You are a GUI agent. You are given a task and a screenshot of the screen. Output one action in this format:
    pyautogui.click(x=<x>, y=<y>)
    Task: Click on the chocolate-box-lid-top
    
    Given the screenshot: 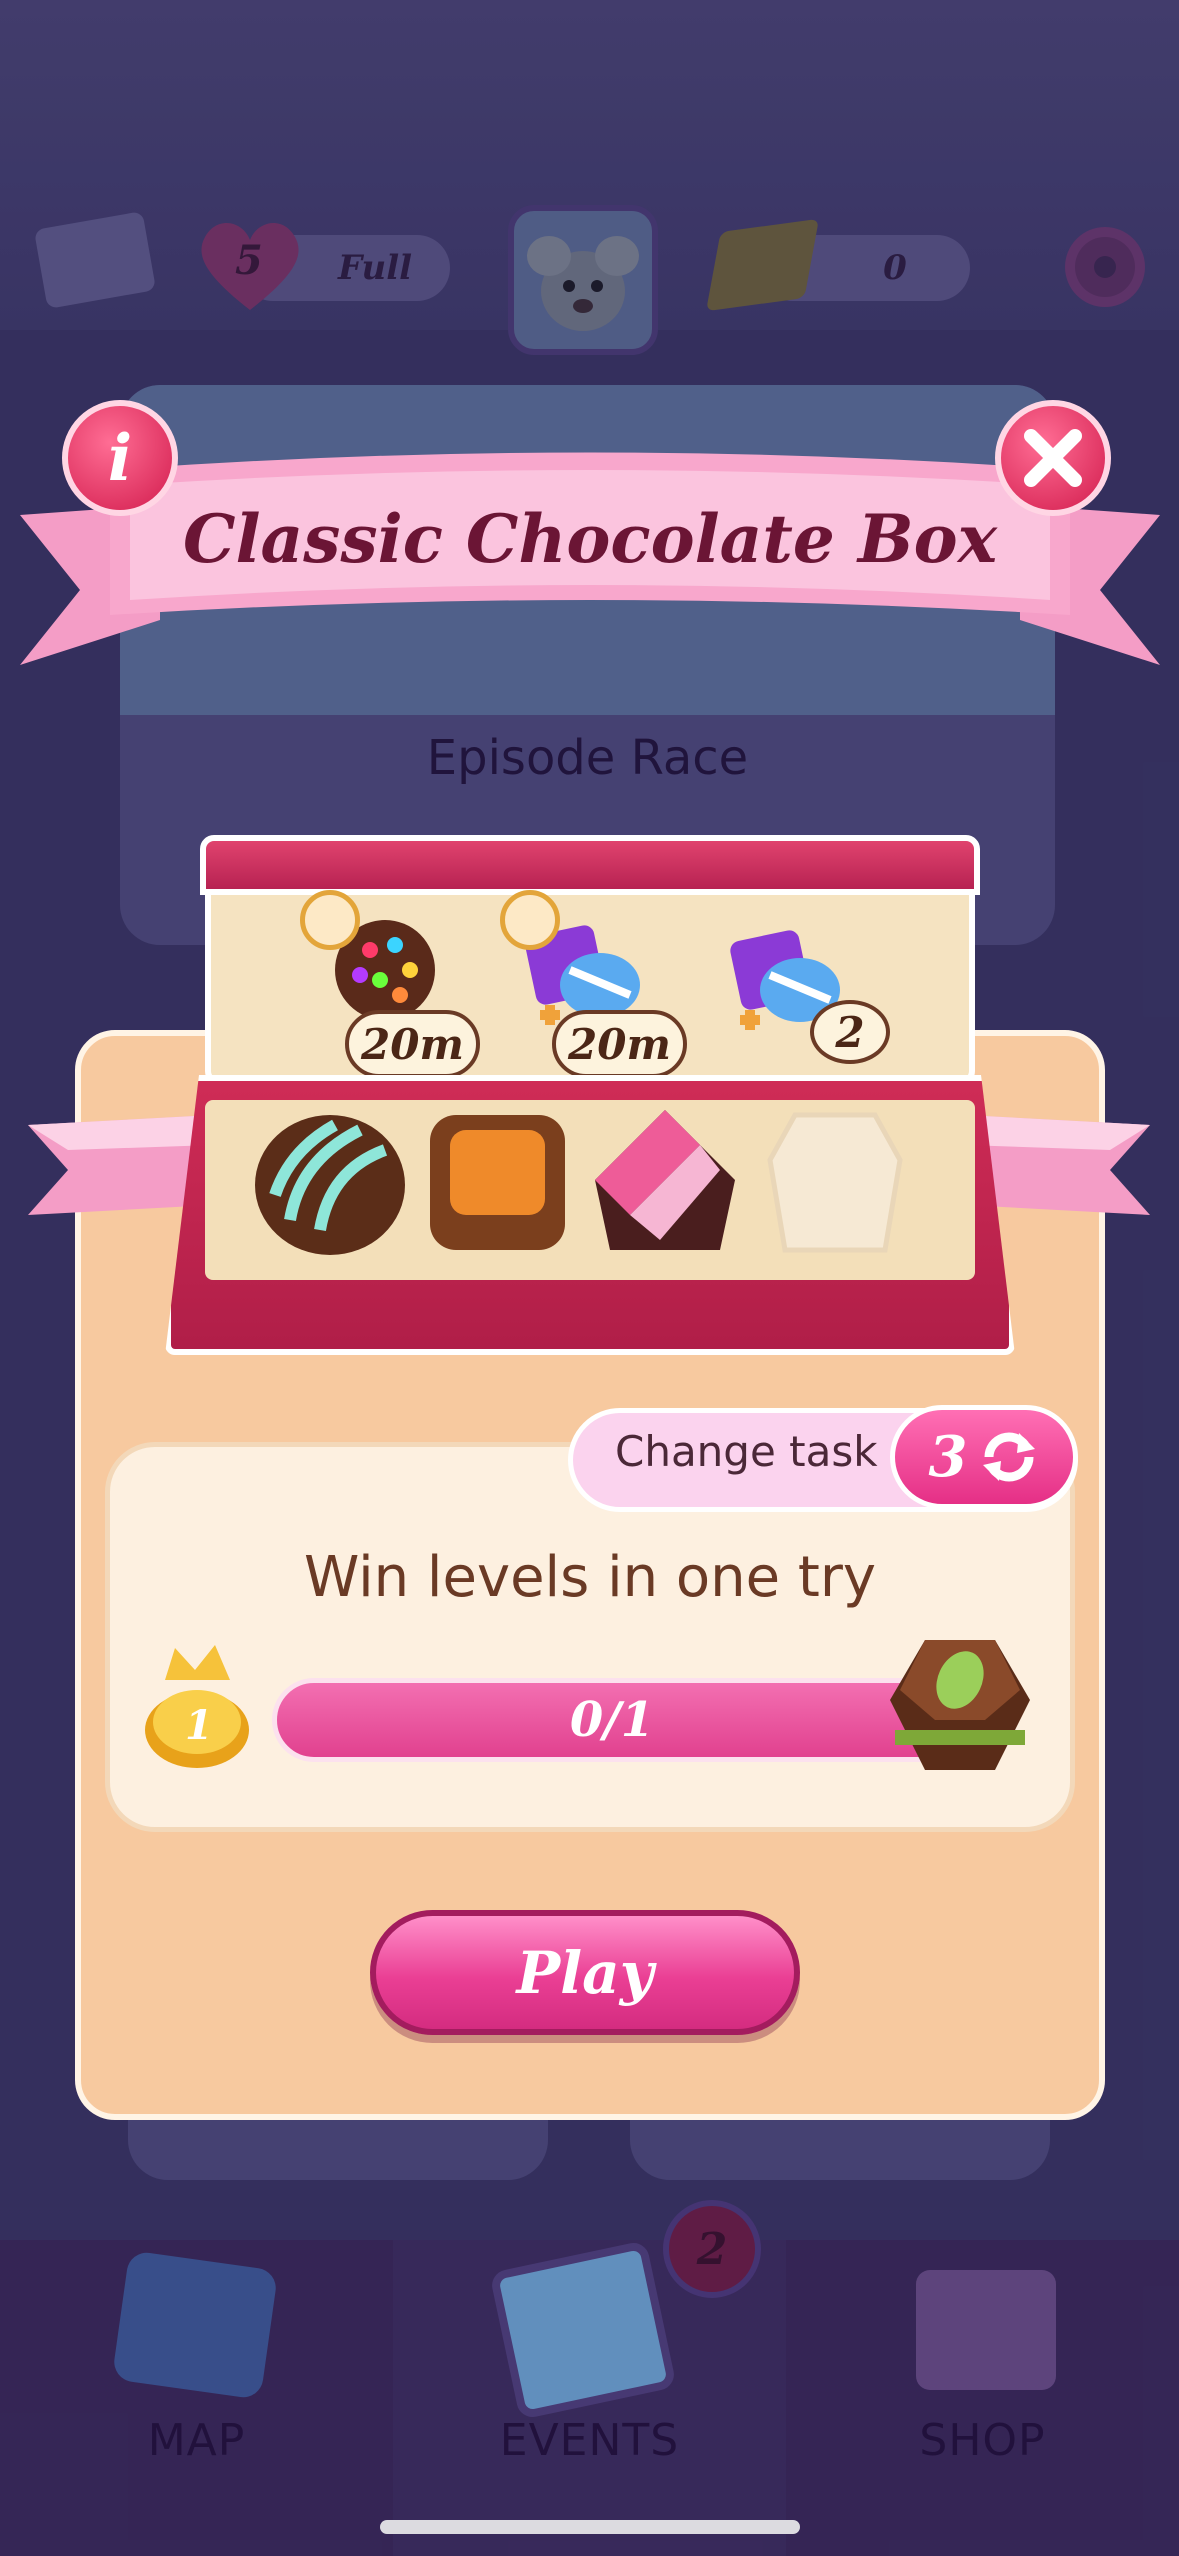 What is the action you would take?
    pyautogui.click(x=590, y=865)
    